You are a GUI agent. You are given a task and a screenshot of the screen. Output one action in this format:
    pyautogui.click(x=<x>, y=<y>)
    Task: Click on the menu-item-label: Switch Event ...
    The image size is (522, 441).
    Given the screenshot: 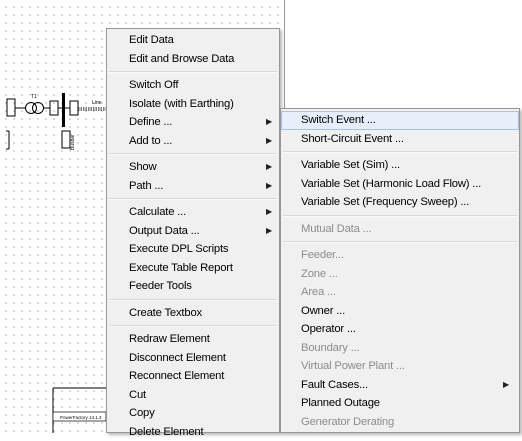 What is the action you would take?
    pyautogui.click(x=338, y=120)
    